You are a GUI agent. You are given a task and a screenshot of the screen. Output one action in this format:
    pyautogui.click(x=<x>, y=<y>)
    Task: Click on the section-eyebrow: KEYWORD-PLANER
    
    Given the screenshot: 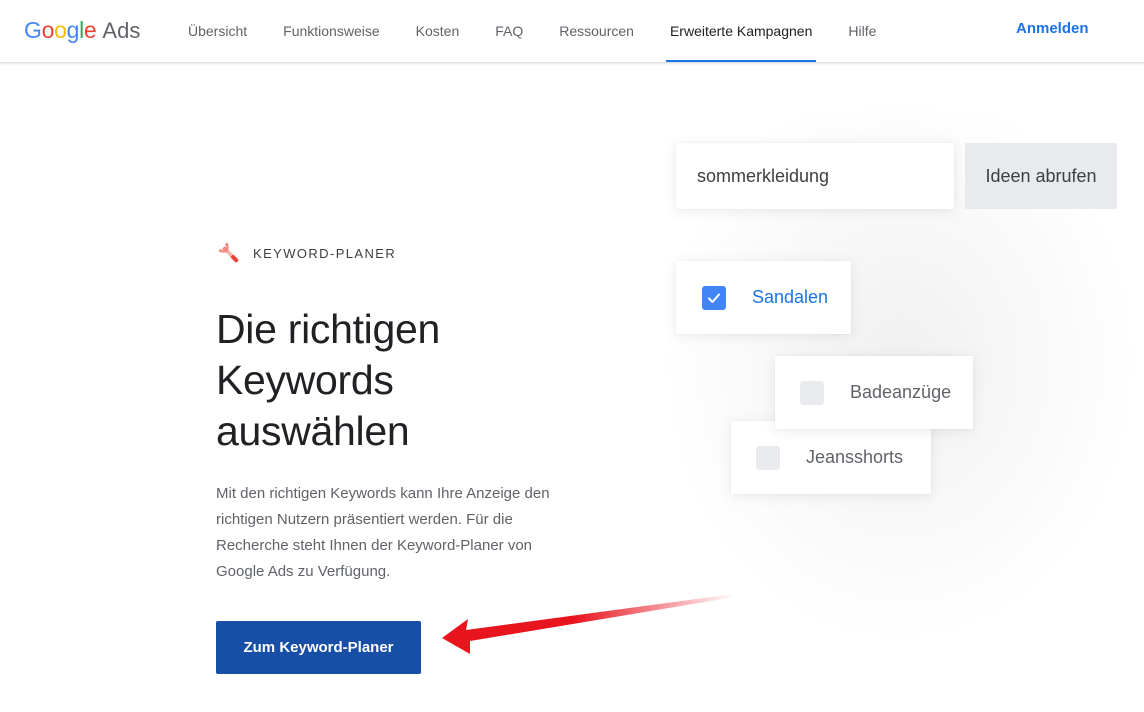 What is the action you would take?
    pyautogui.click(x=306, y=253)
    